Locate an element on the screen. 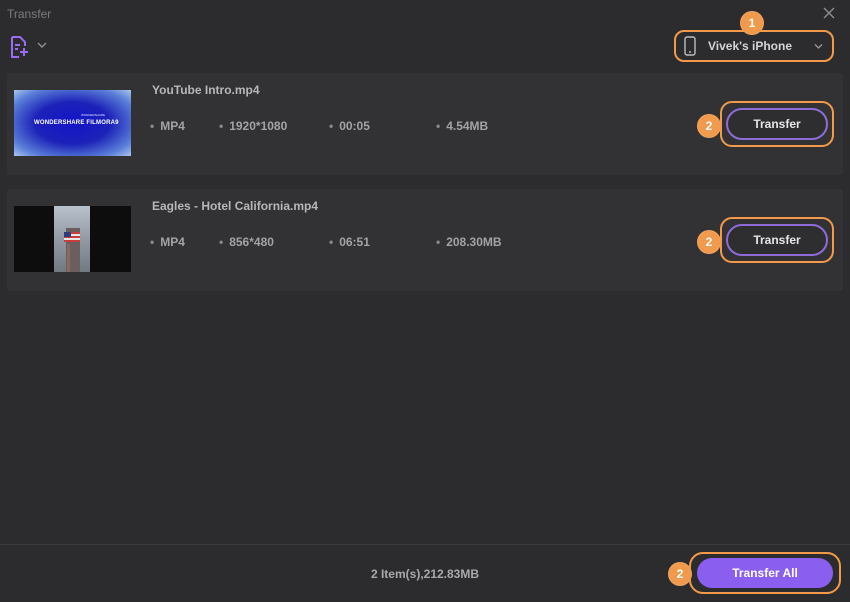  footer-bar: 2 Item(s),212.83MB 2 Transfer All is located at coordinates (425, 573).